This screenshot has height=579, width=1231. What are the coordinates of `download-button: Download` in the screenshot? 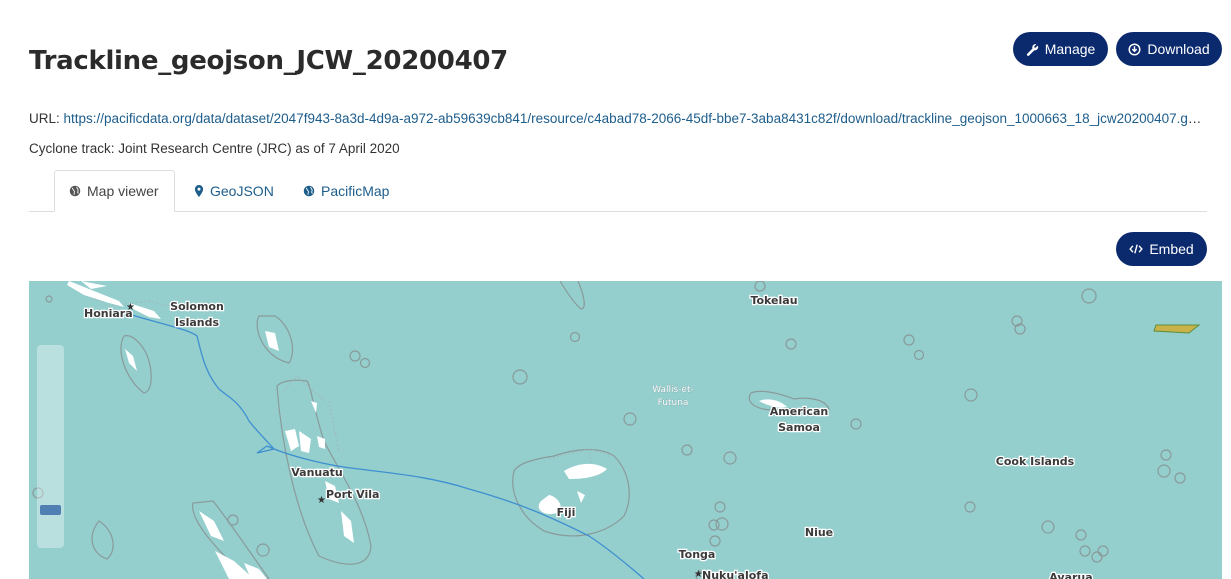 It's located at (1169, 49).